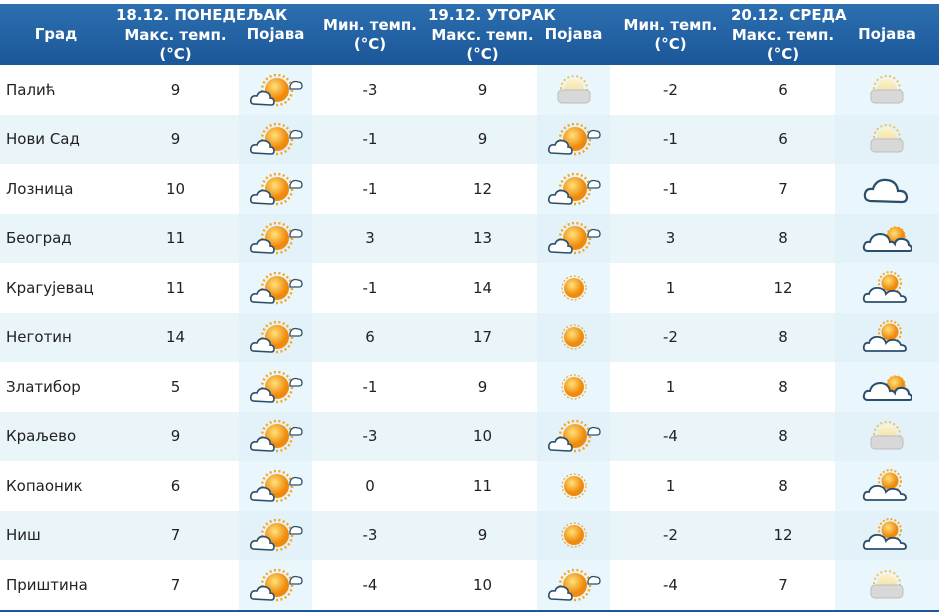 This screenshot has width=940, height=612. What do you see at coordinates (670, 337) in the screenshot?
I see `d3-min-temp: -2` at bounding box center [670, 337].